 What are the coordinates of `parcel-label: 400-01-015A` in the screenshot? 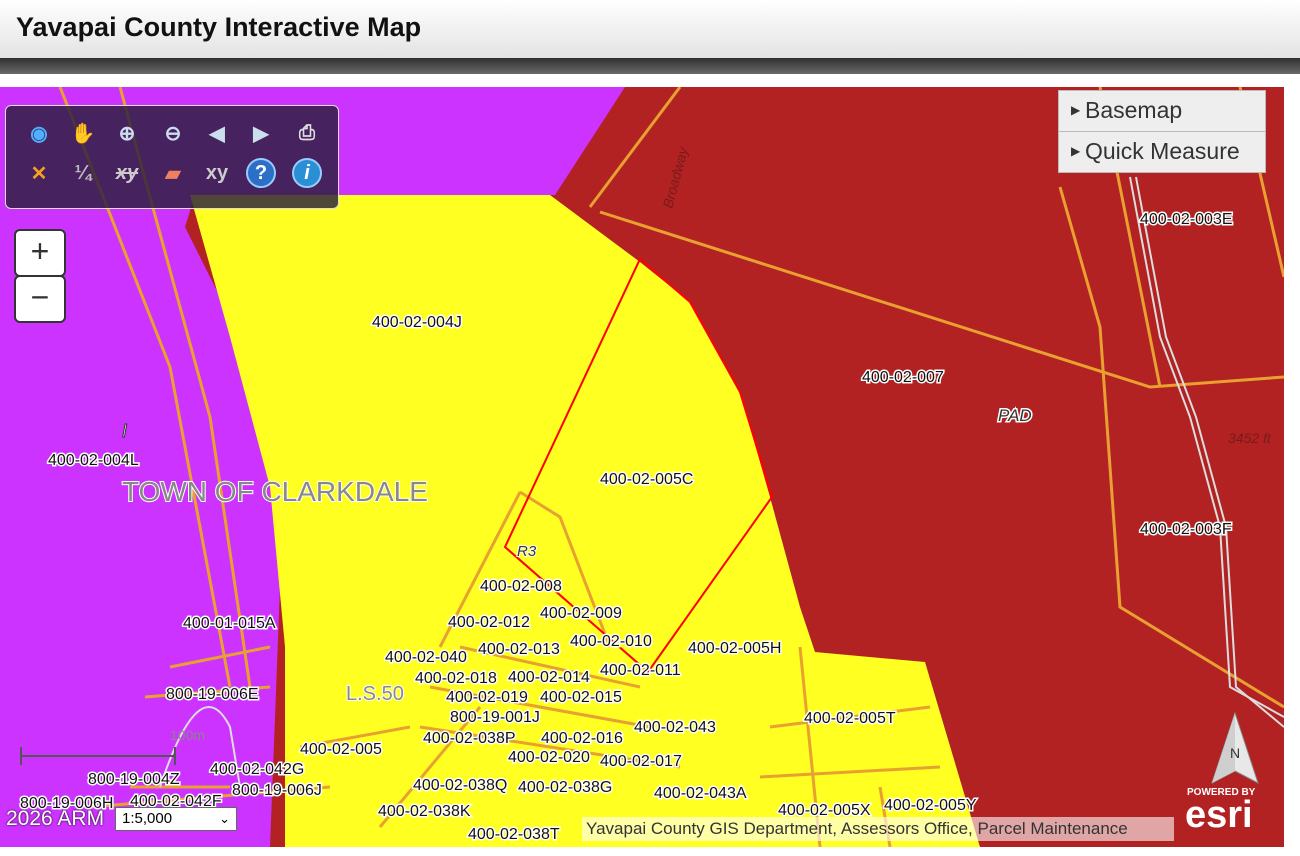 It's located at (230, 624).